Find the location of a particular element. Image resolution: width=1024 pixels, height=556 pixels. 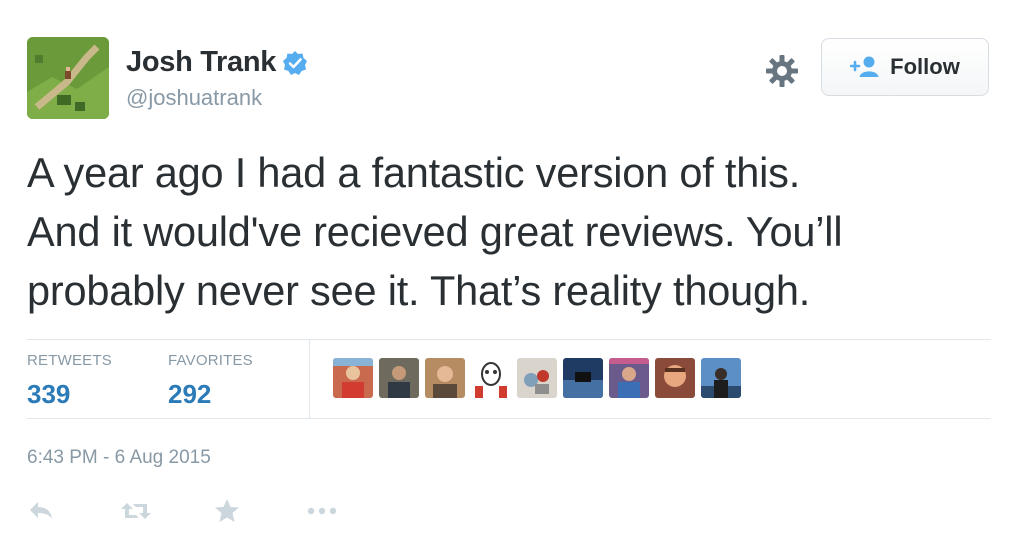

retweets-stat: RETWEETS 339 is located at coordinates (69, 381).